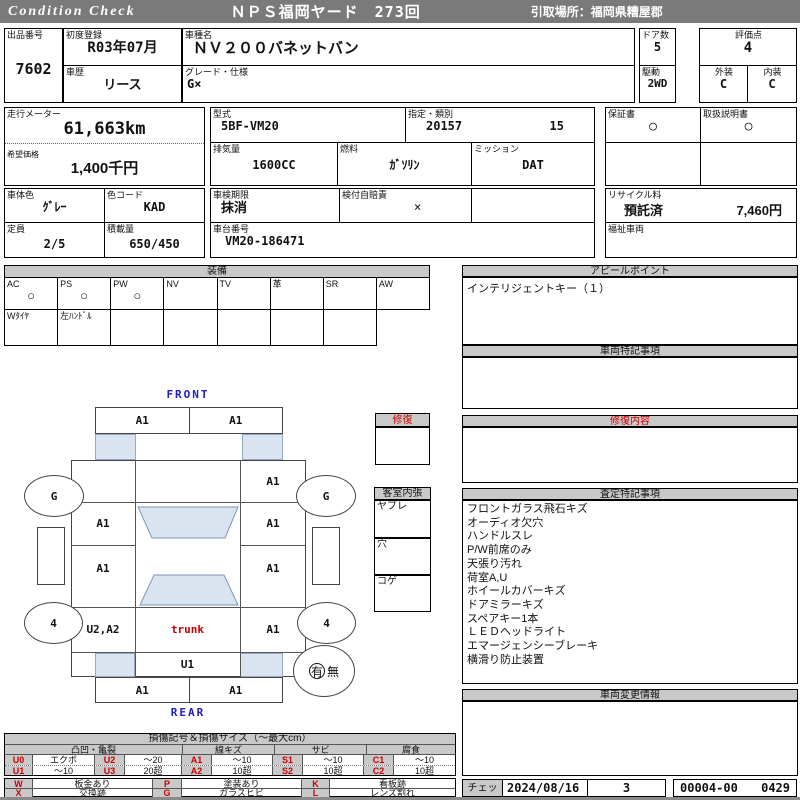 Image resolution: width=800 pixels, height=800 pixels. What do you see at coordinates (505, 522) in the screenshot?
I see `list-item: オーディオ欠穴` at bounding box center [505, 522].